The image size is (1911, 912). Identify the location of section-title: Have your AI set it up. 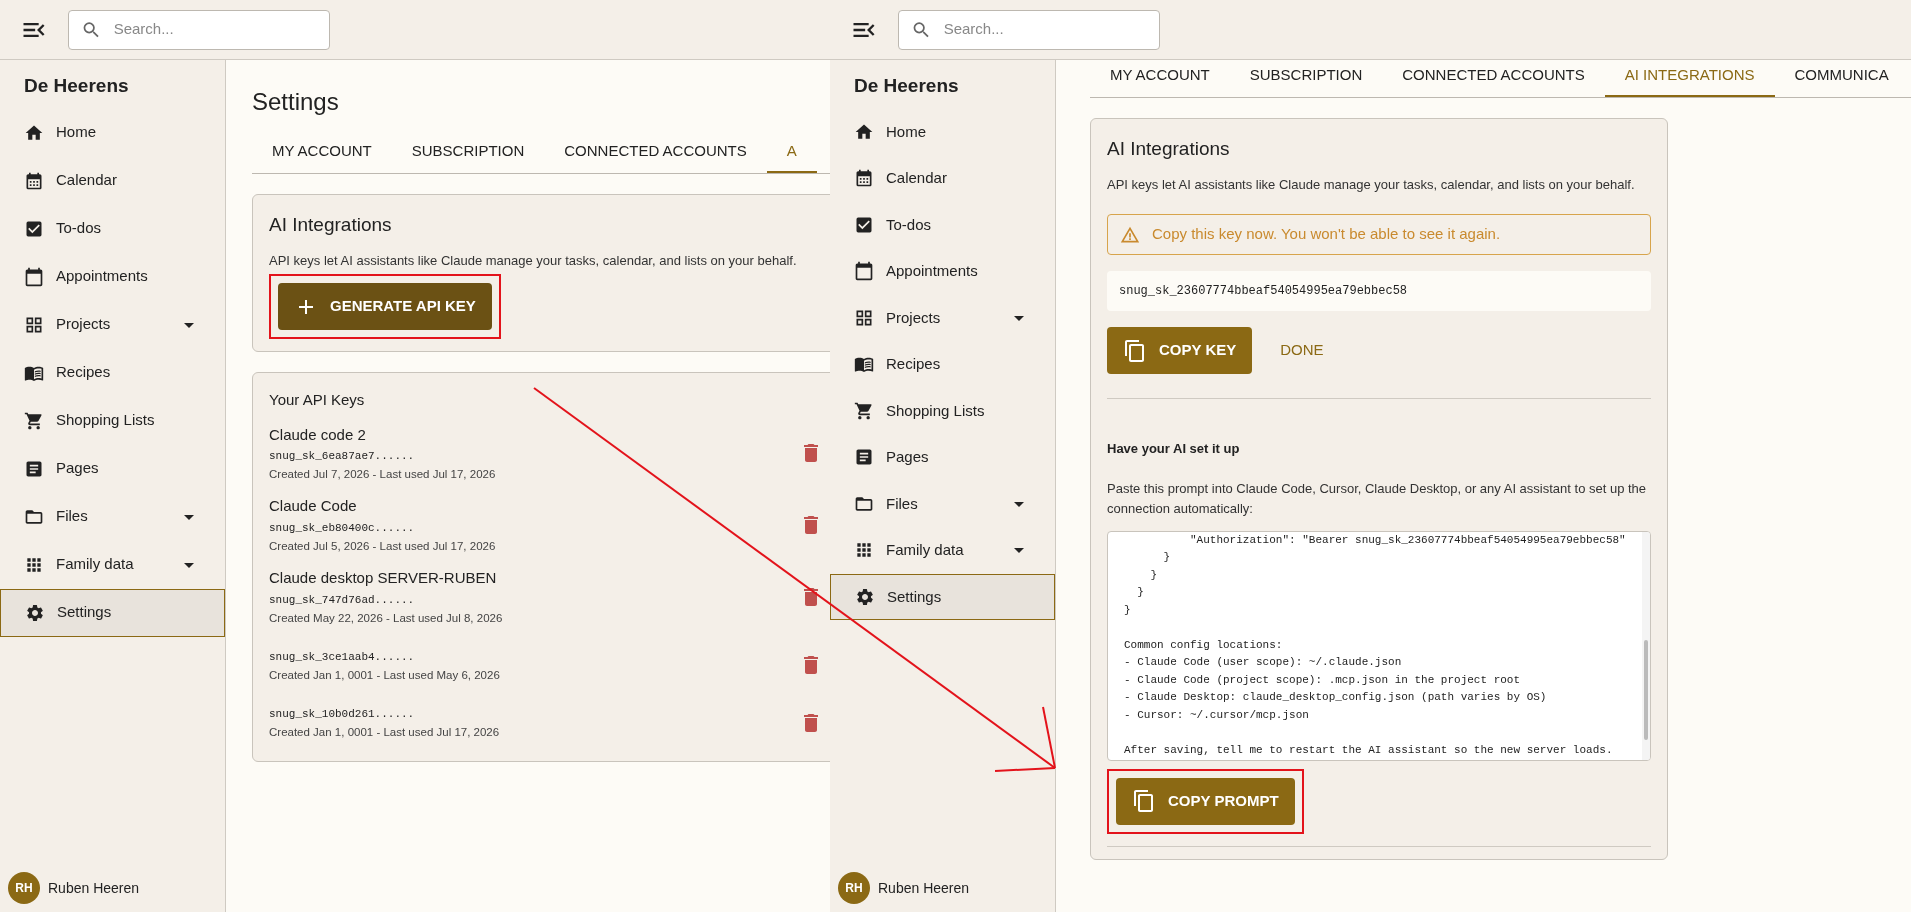
(1174, 449).